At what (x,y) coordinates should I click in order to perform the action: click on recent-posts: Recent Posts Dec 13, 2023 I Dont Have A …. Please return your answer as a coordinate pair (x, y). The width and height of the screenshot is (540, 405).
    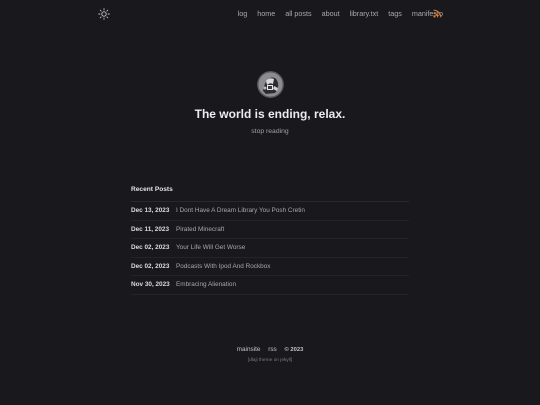
    Looking at the image, I should click on (270, 240).